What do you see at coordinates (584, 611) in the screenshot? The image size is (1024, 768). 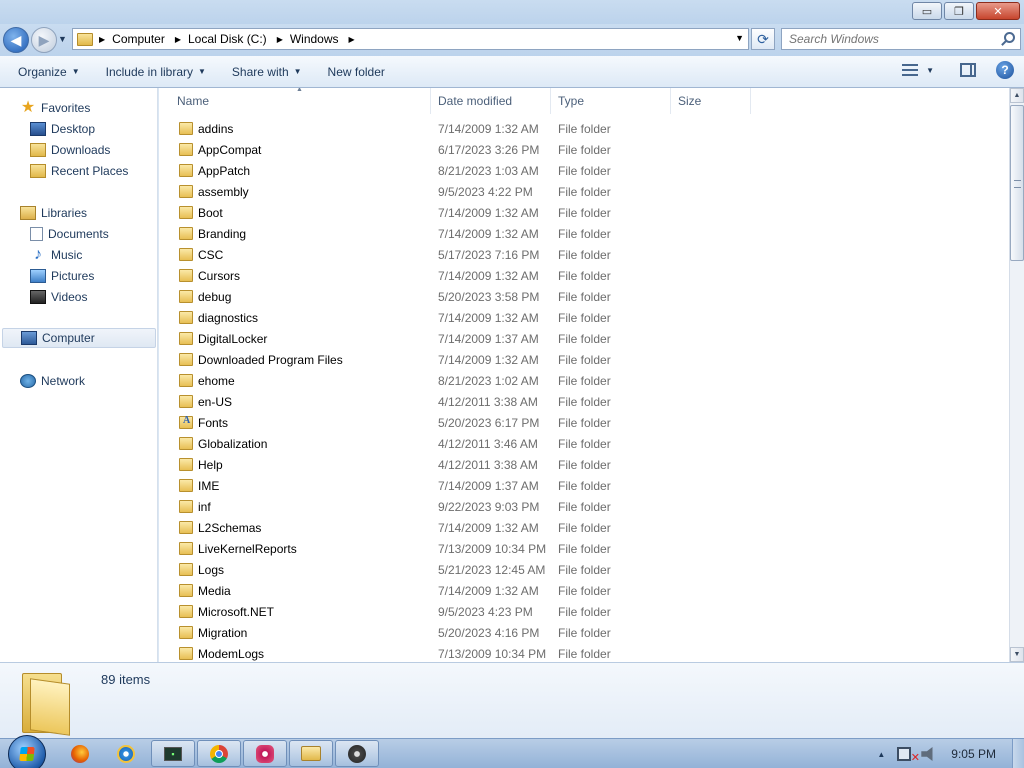 I see `file-row: Microsoft.NET 9/5/2023 4:23 PM File folder` at bounding box center [584, 611].